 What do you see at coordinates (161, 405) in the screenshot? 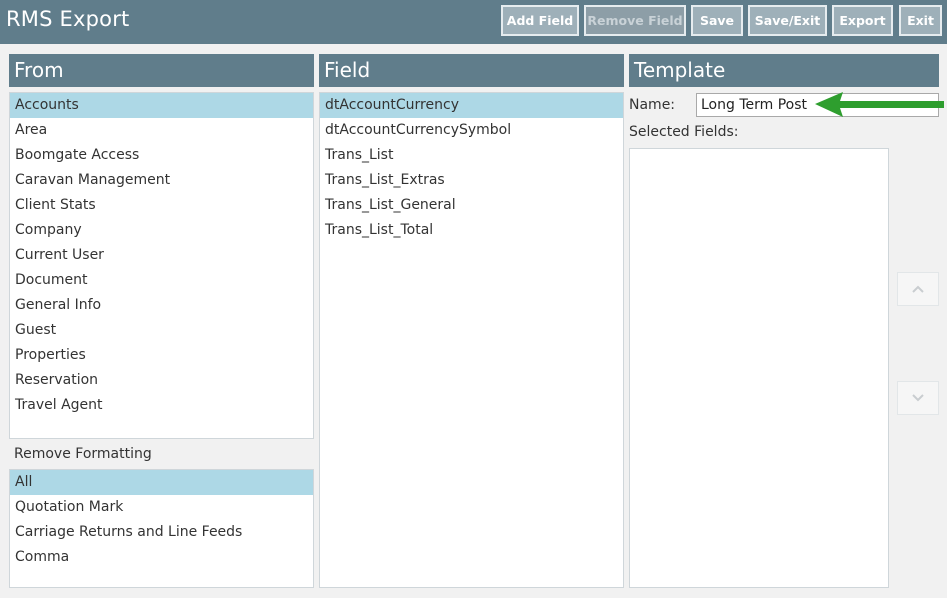
I see `from-list-item: Travel Agent` at bounding box center [161, 405].